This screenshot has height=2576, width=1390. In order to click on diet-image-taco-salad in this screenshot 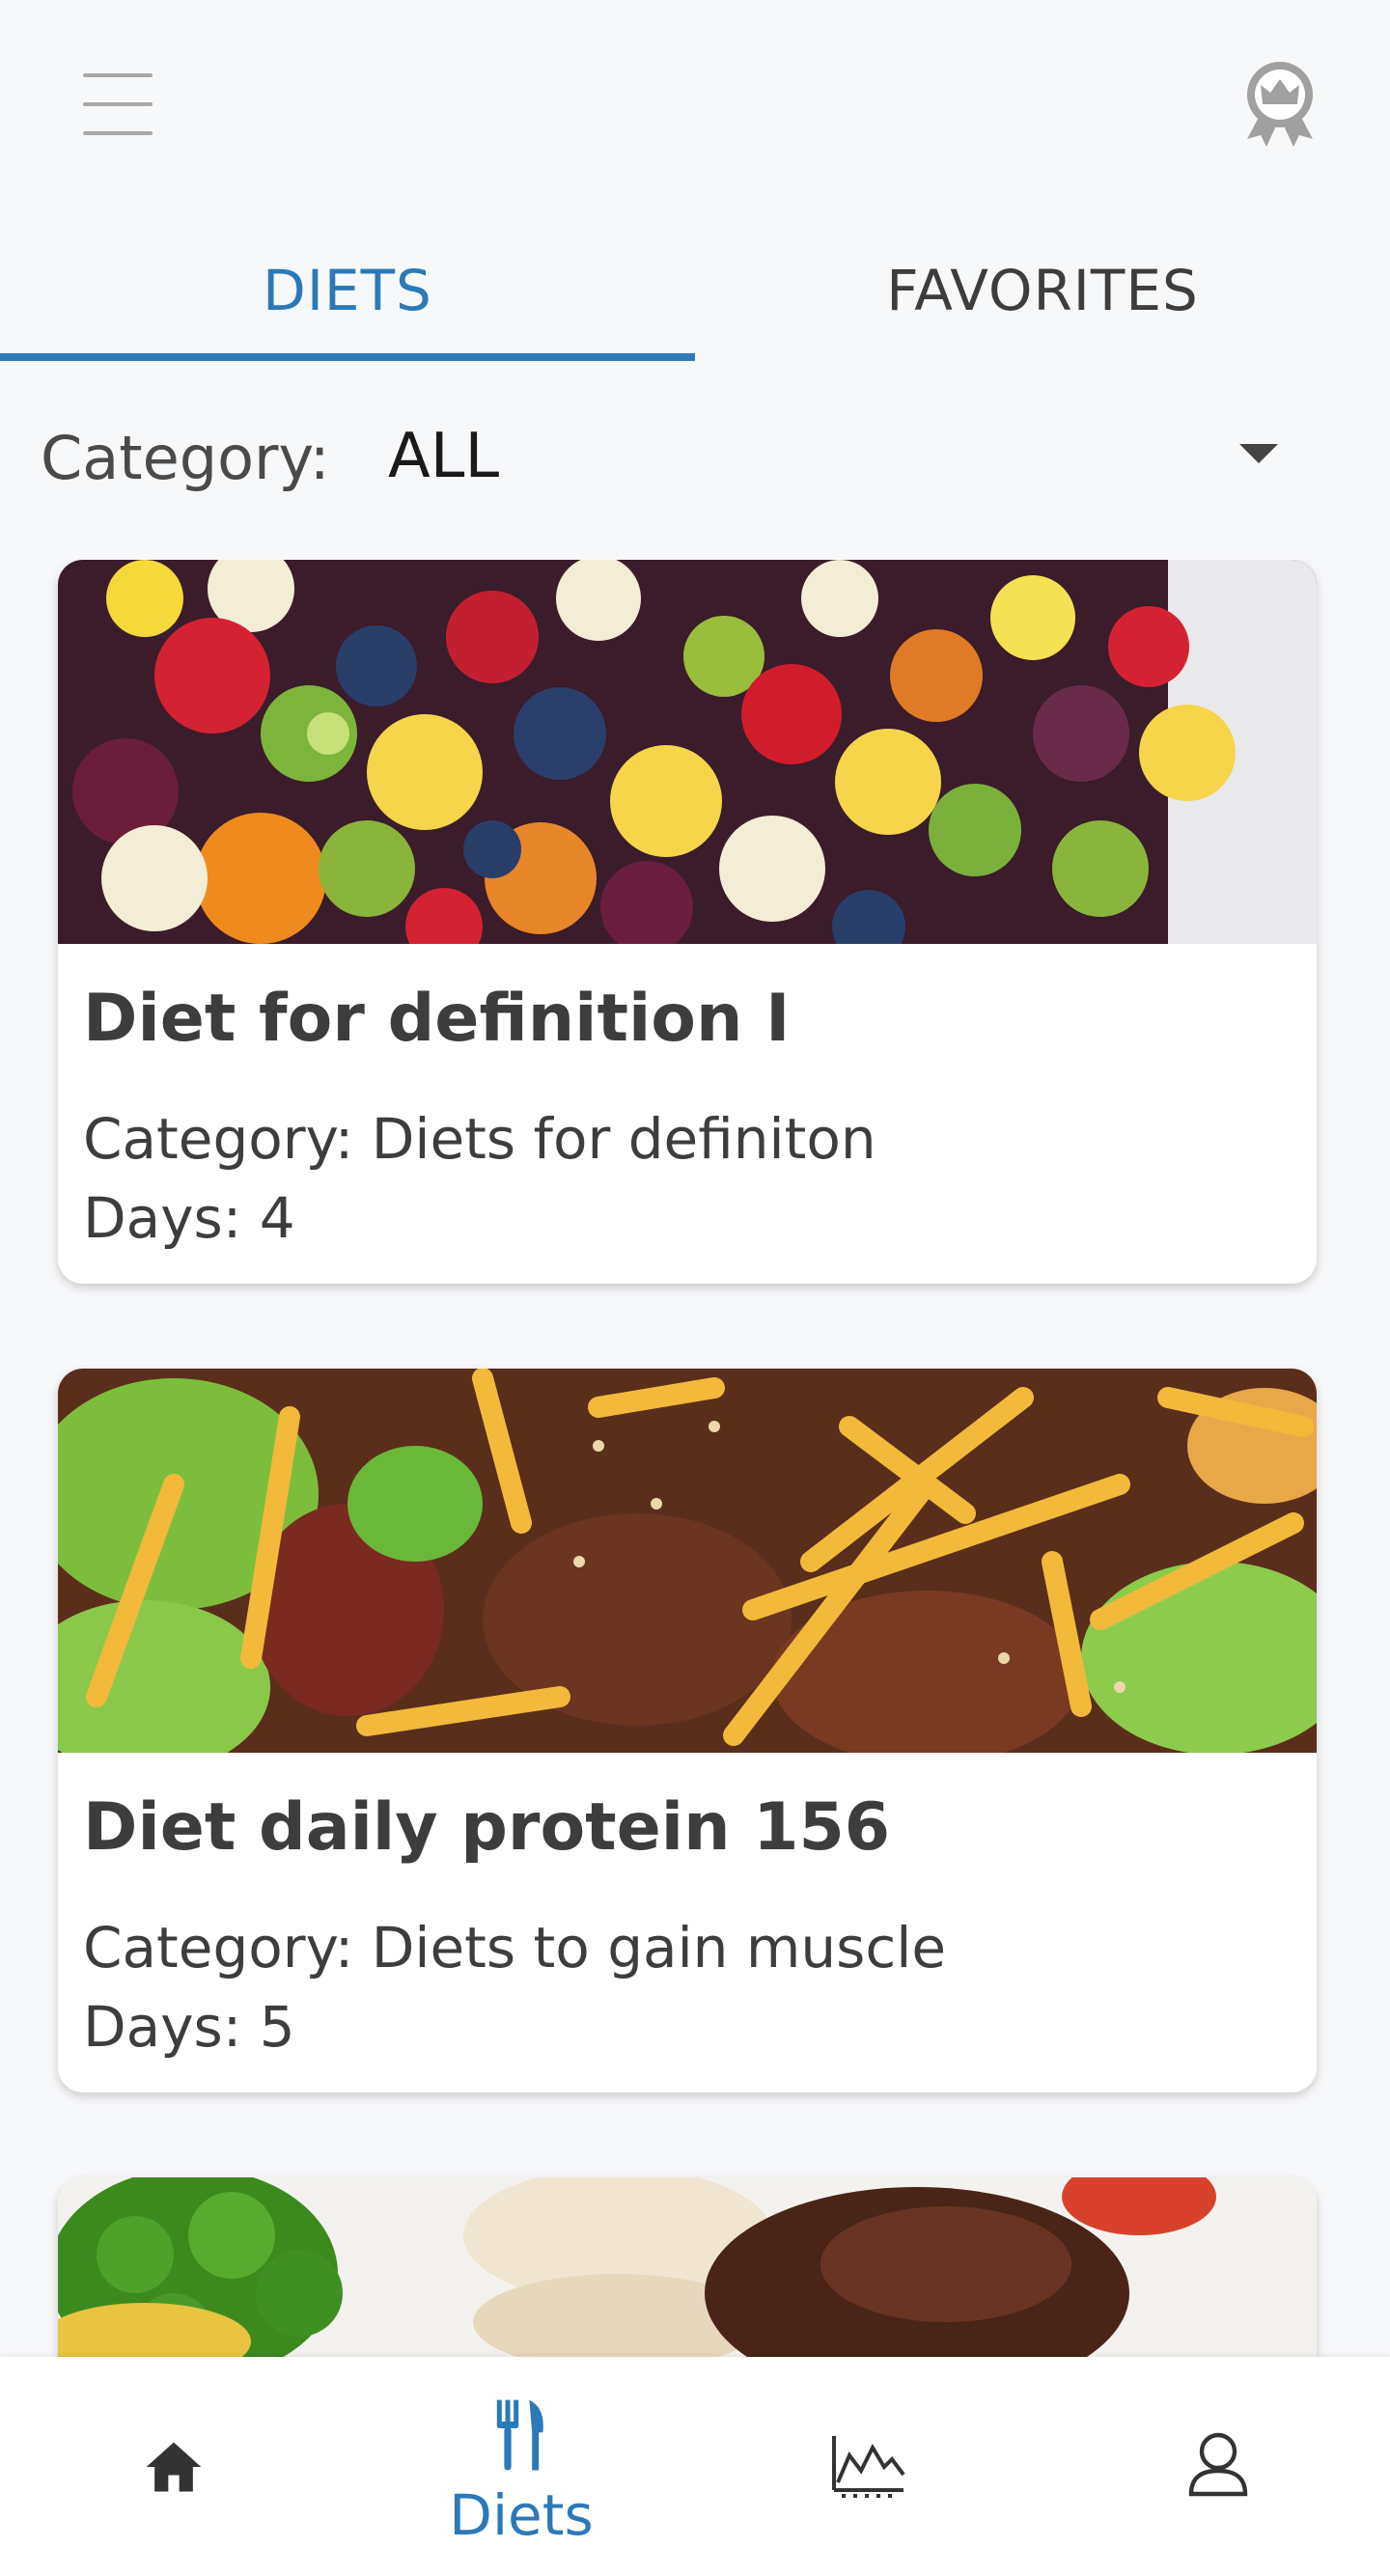, I will do `click(687, 1561)`.